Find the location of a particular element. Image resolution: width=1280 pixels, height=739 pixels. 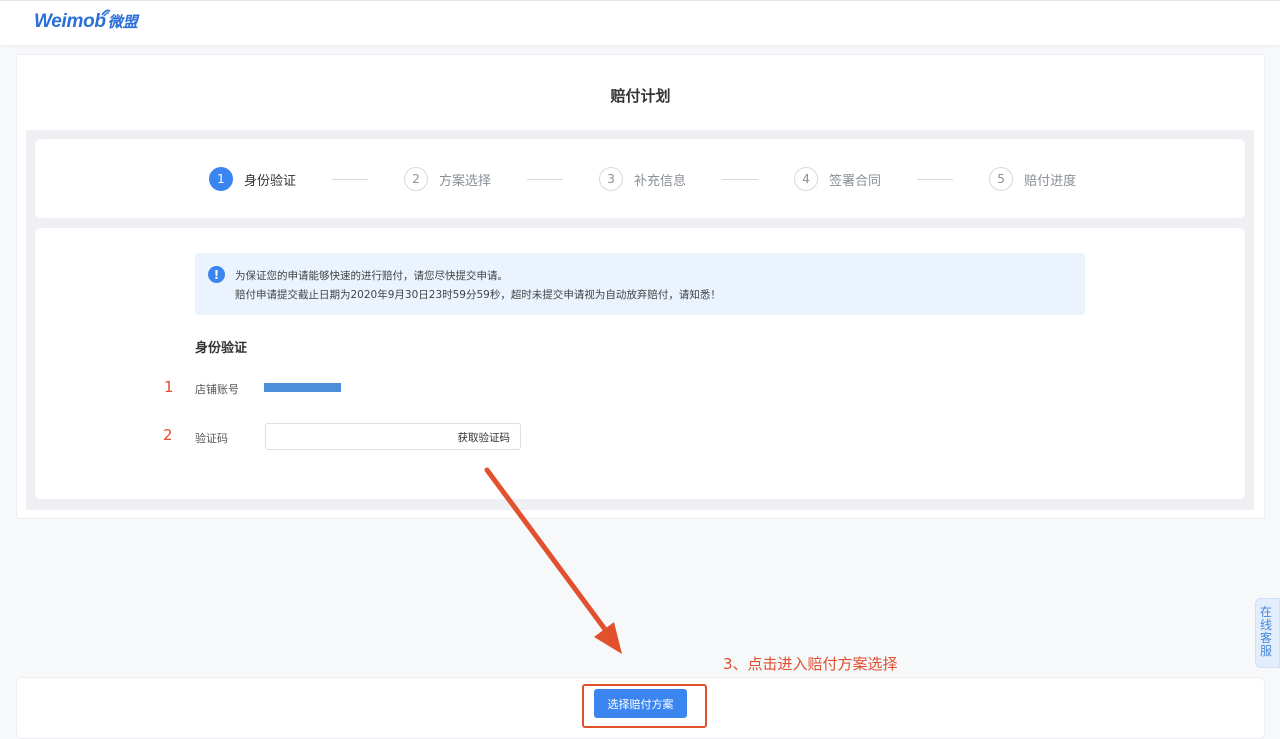

annotation-number-2: 2 is located at coordinates (168, 435).